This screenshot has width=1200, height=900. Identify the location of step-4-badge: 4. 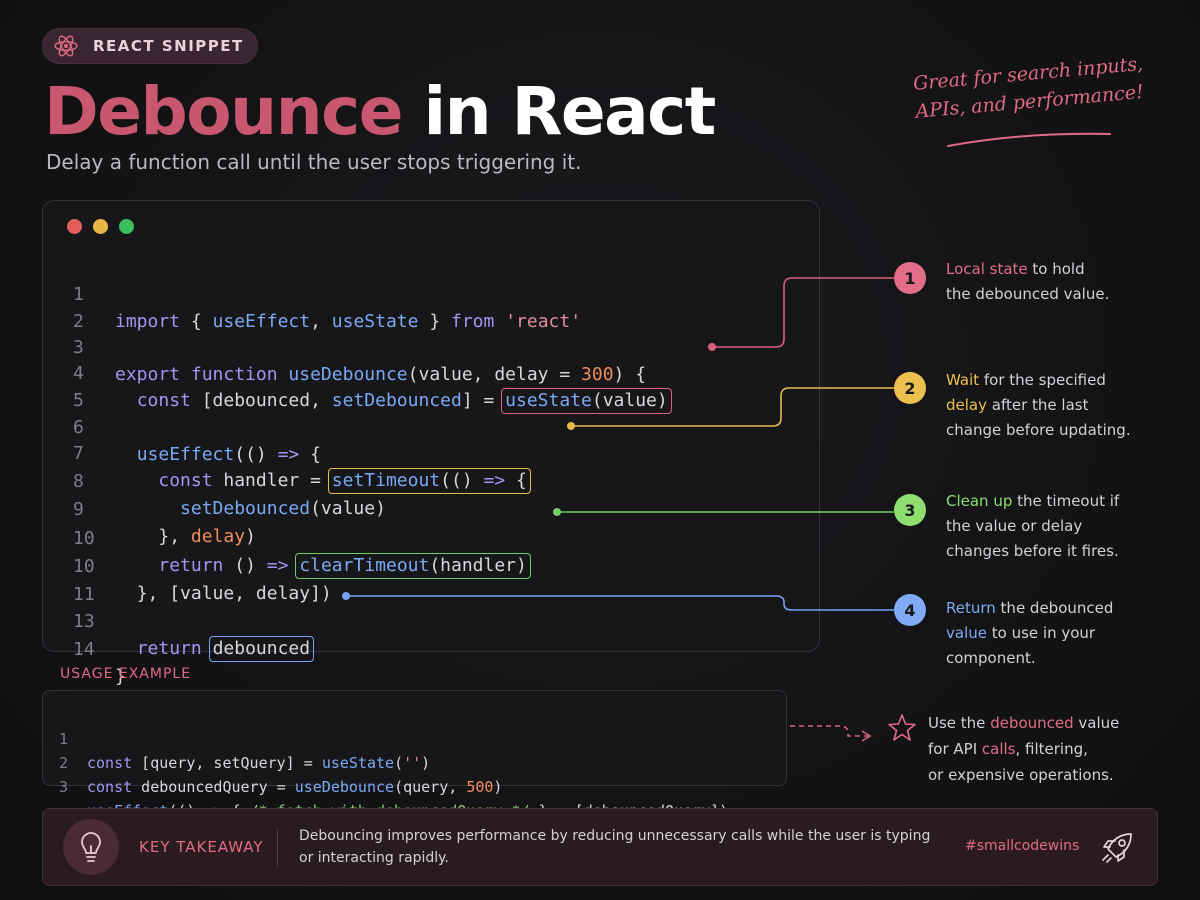
(910, 610).